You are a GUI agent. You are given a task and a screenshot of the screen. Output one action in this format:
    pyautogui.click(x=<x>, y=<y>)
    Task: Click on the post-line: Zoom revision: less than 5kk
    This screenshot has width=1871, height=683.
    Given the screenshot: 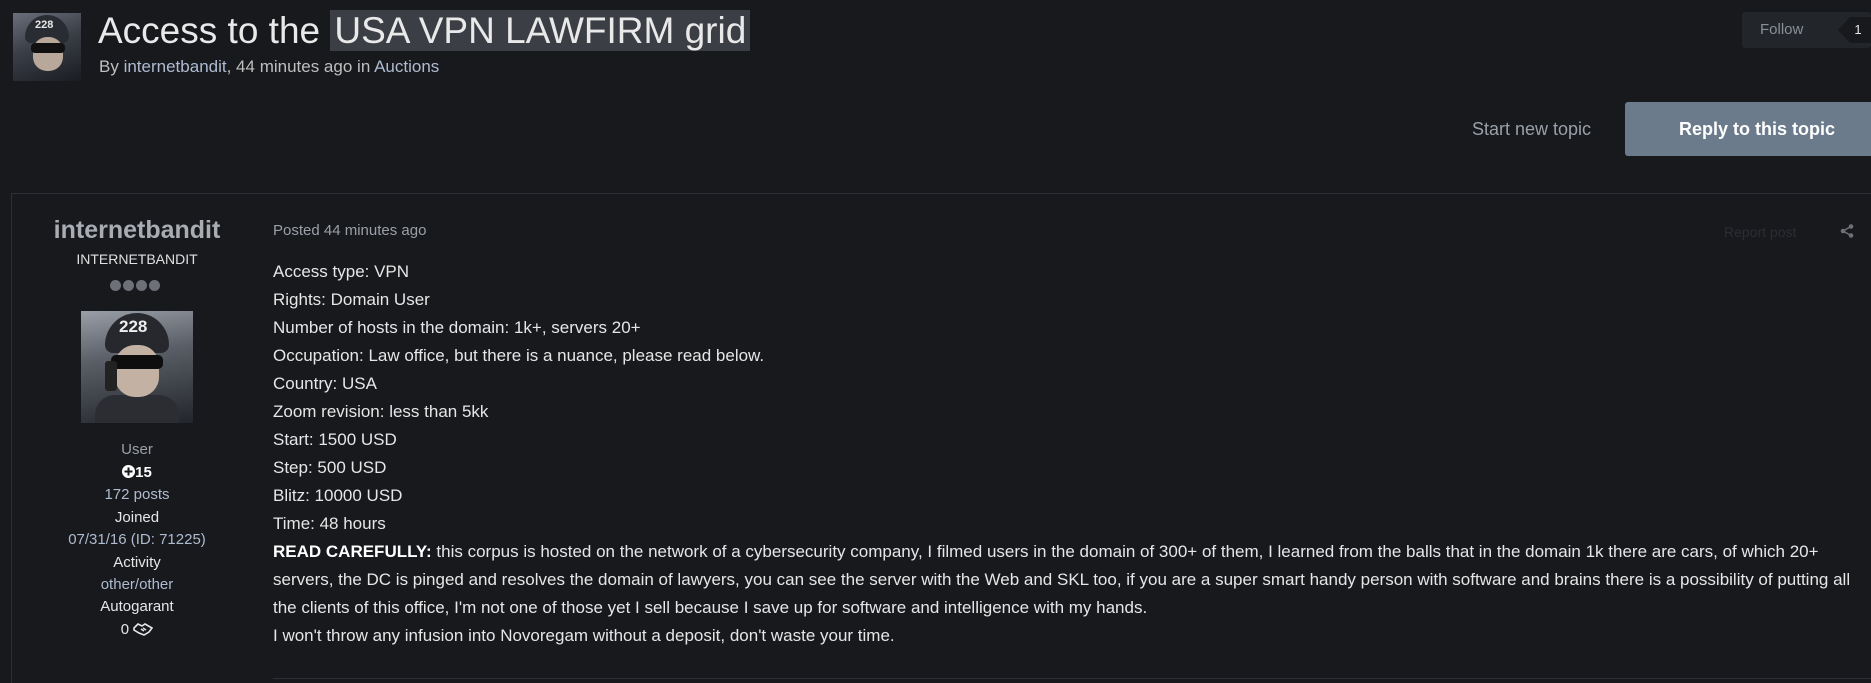 What is the action you would take?
    pyautogui.click(x=381, y=411)
    